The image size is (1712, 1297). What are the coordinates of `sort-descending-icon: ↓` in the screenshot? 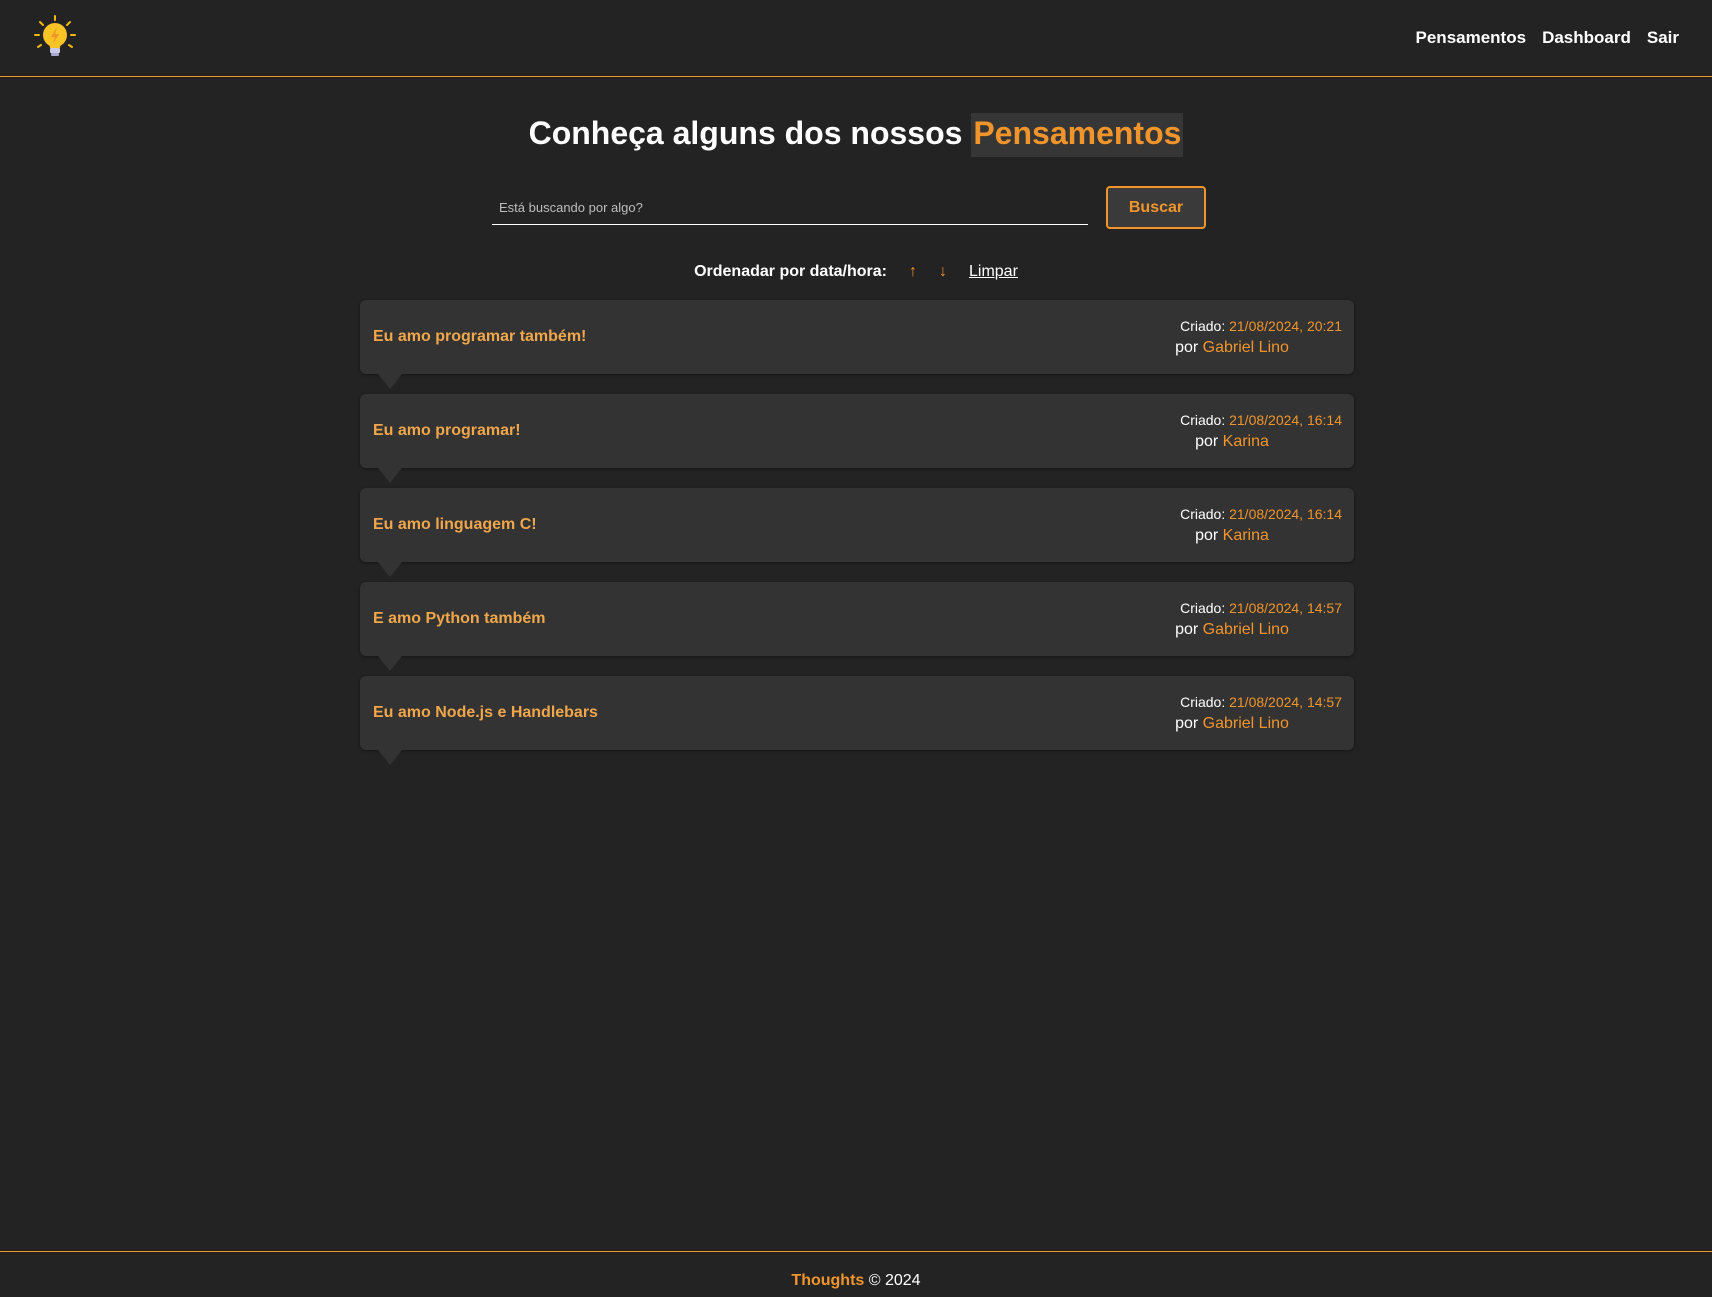 It's located at (943, 272).